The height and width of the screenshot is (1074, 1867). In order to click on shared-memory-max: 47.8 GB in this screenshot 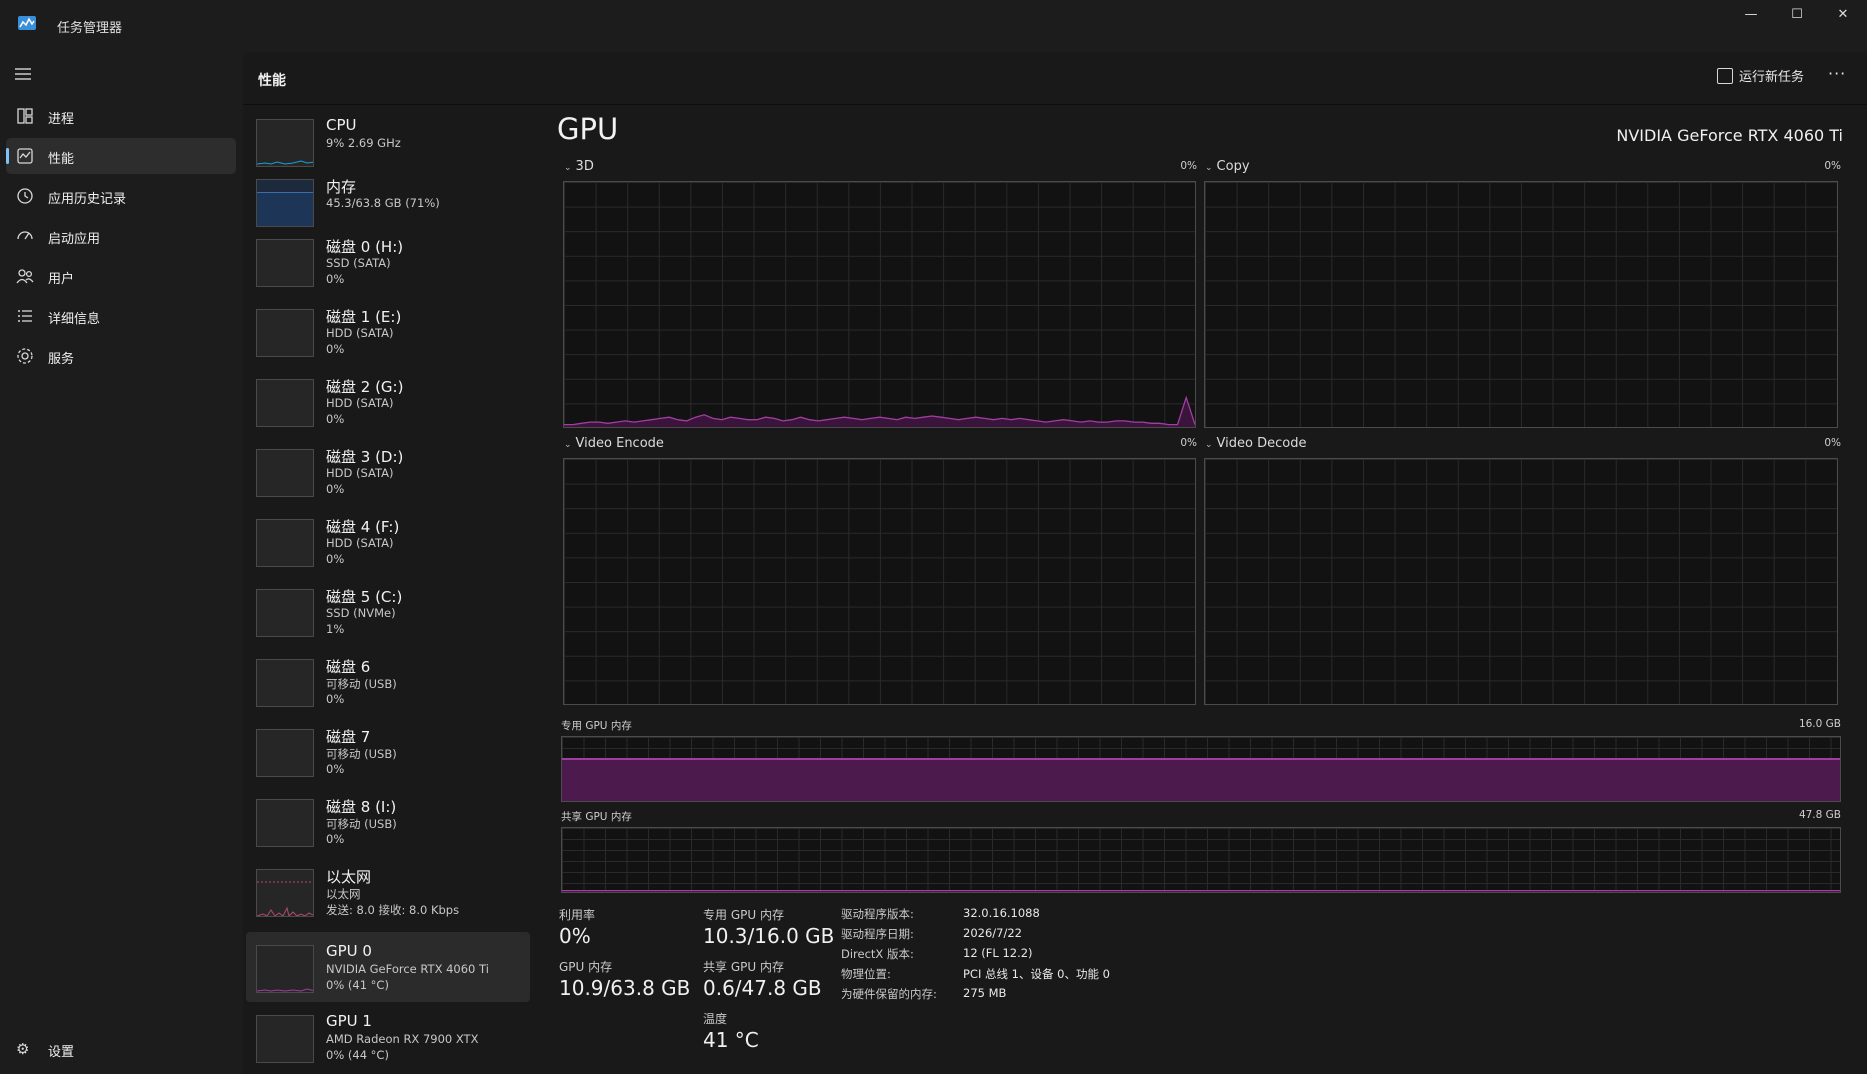, I will do `click(1819, 815)`.